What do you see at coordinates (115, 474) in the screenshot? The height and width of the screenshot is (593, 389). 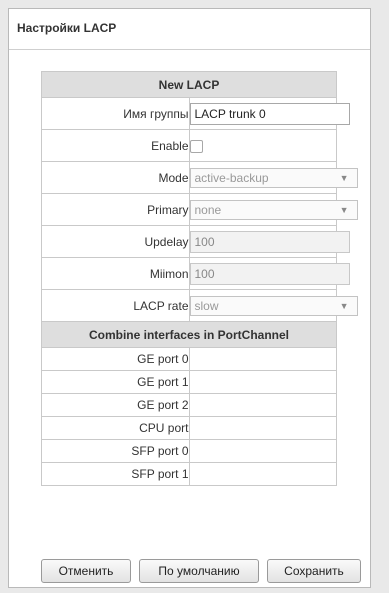 I see `port-label-sfp1: SFP port 1` at bounding box center [115, 474].